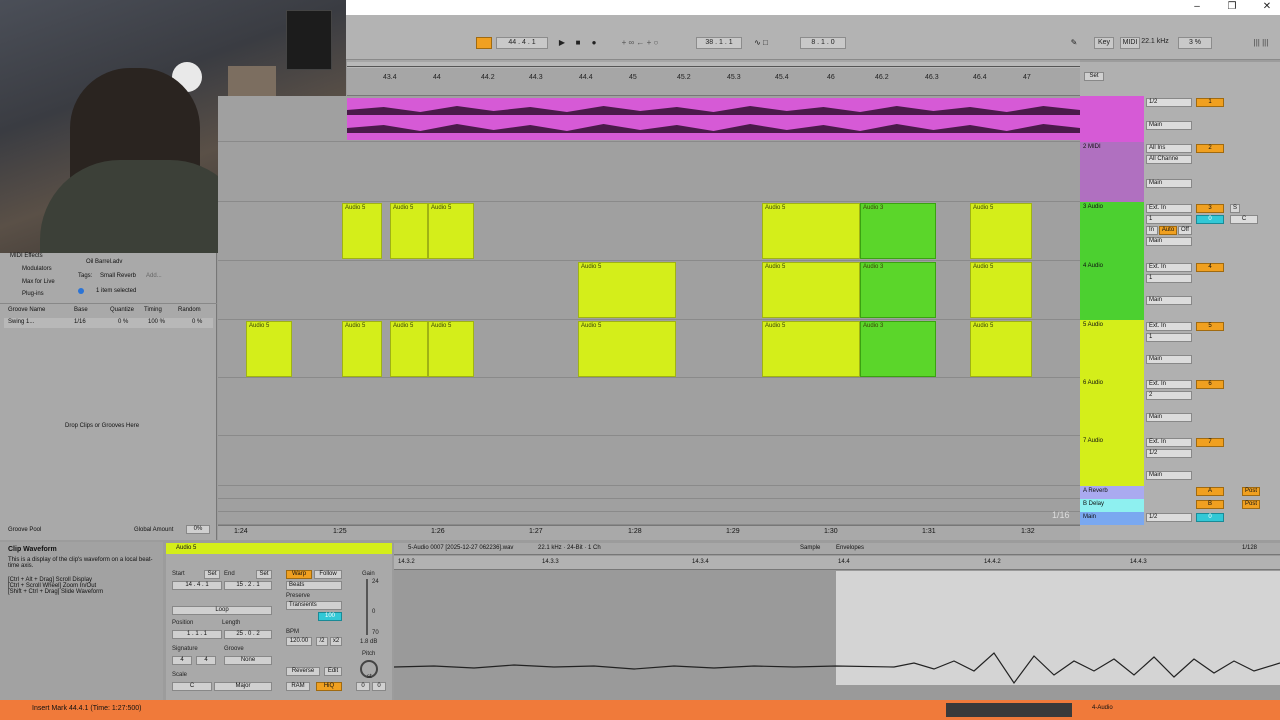  I want to click on bpm-field: 120.00, so click(299, 641).